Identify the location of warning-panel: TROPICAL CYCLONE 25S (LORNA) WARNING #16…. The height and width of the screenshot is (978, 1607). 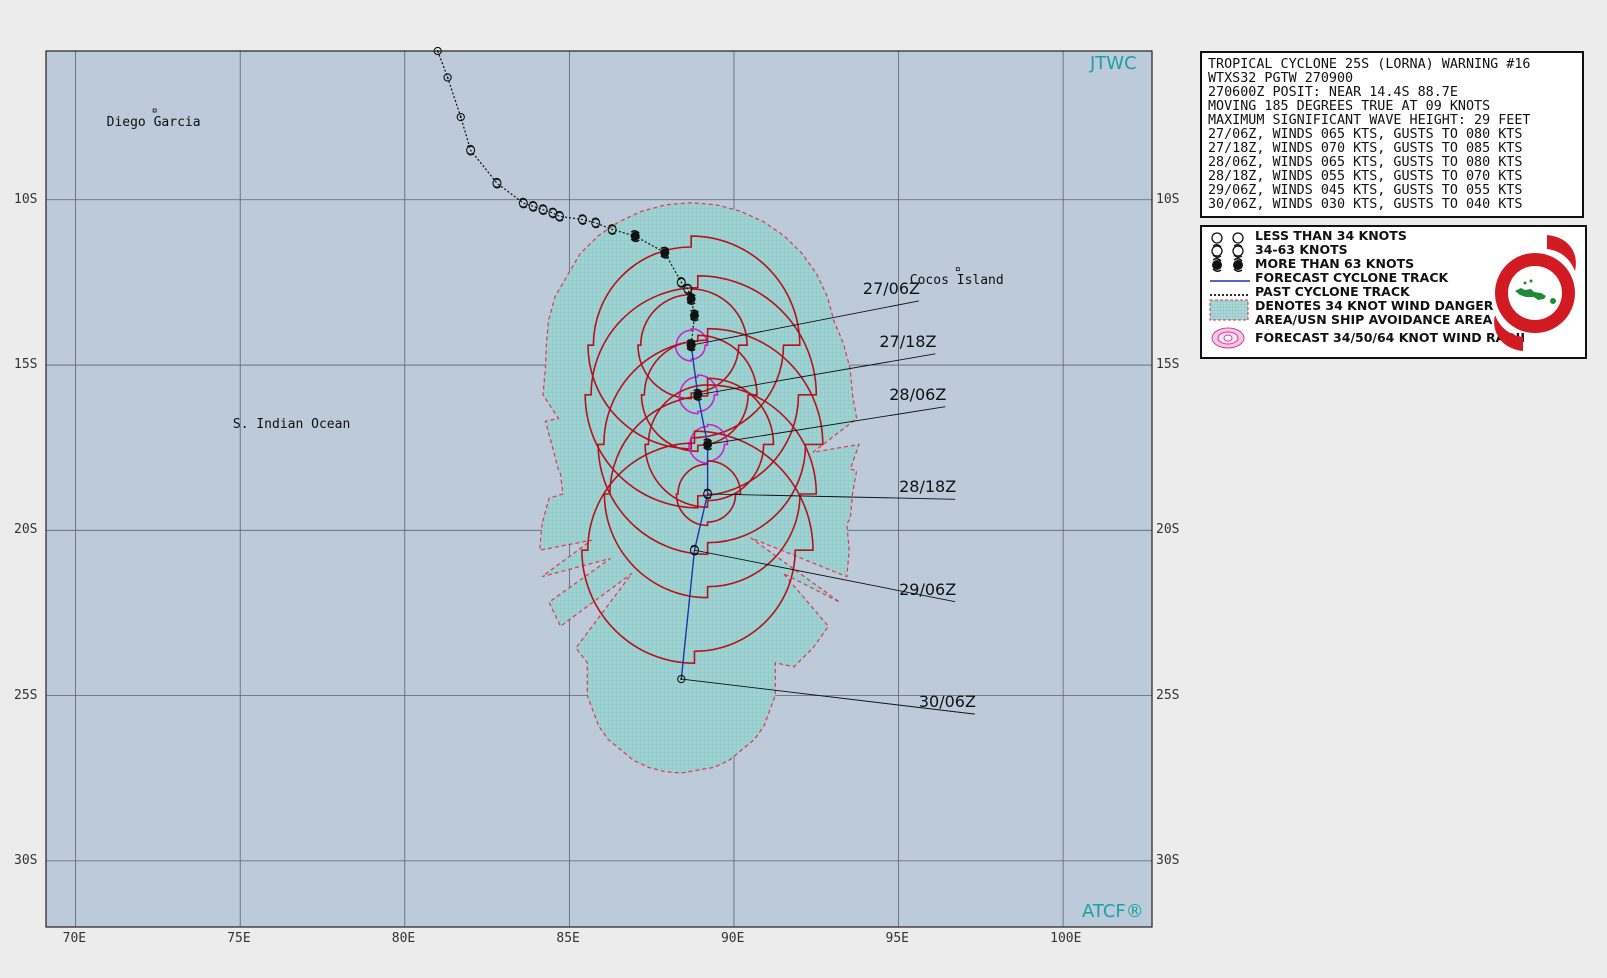
(1392, 134).